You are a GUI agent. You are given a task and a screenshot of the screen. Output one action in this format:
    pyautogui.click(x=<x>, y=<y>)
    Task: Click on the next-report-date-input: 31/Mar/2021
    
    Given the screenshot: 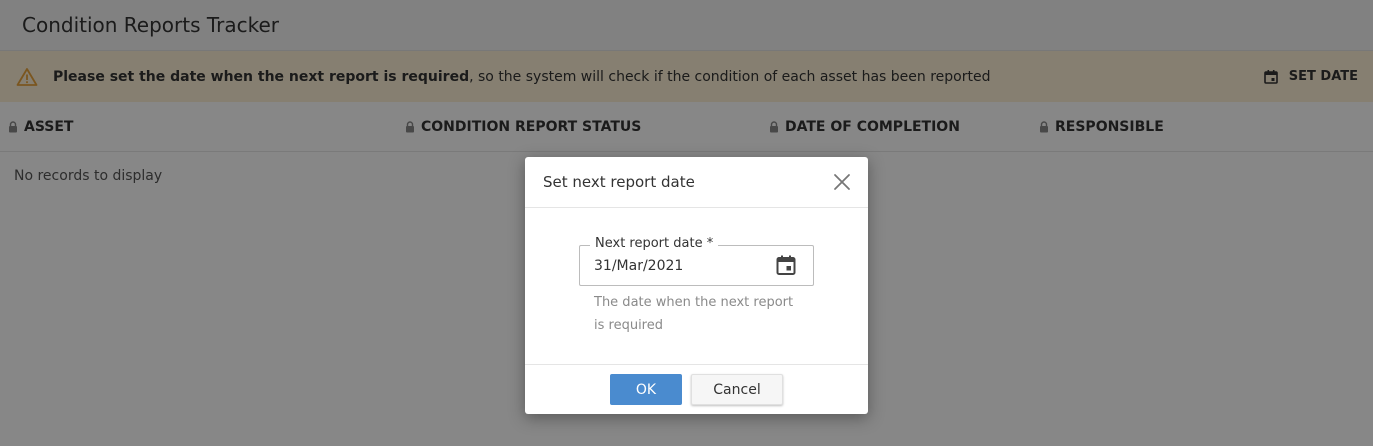 What is the action you would take?
    pyautogui.click(x=638, y=265)
    